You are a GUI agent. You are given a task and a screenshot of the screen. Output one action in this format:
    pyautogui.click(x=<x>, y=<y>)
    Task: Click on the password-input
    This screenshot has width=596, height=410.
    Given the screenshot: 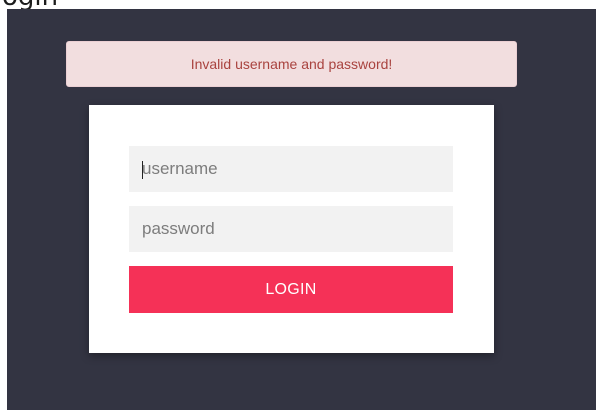 What is the action you would take?
    pyautogui.click(x=291, y=229)
    